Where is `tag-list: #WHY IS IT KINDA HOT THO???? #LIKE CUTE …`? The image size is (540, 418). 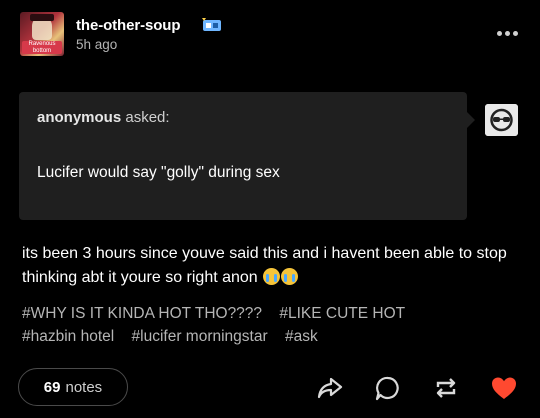
tag-list: #WHY IS IT KINDA HOT THO???? #LIKE CUTE … is located at coordinates (272, 325).